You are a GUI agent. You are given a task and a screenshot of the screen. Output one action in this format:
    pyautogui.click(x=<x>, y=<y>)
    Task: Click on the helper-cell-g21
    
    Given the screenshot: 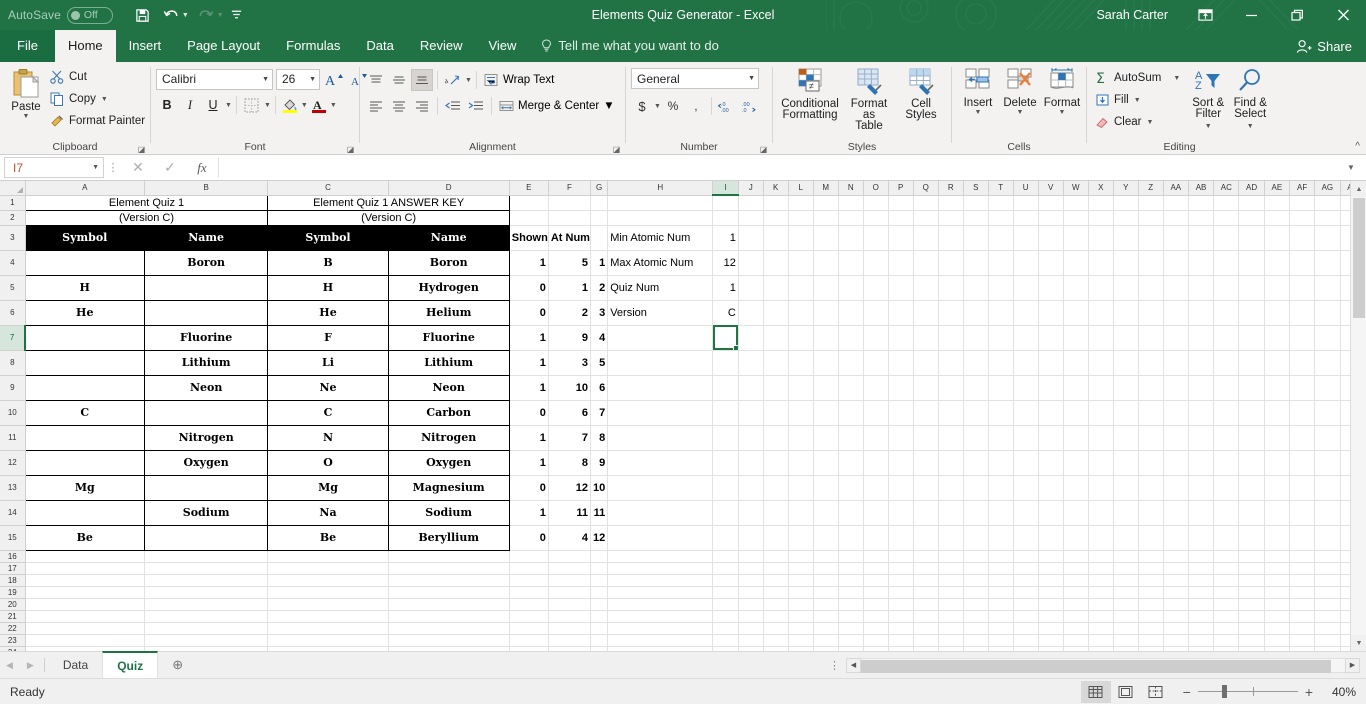 What is the action you would take?
    pyautogui.click(x=599, y=616)
    